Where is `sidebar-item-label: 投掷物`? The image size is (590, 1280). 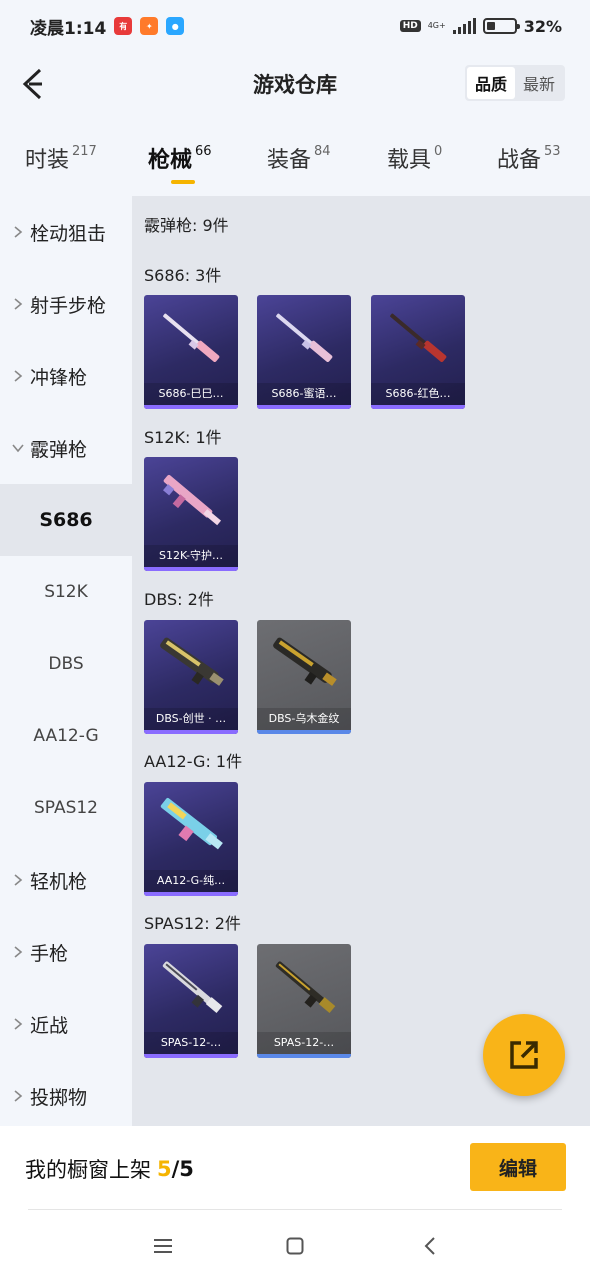 sidebar-item-label: 投掷物 is located at coordinates (59, 1097).